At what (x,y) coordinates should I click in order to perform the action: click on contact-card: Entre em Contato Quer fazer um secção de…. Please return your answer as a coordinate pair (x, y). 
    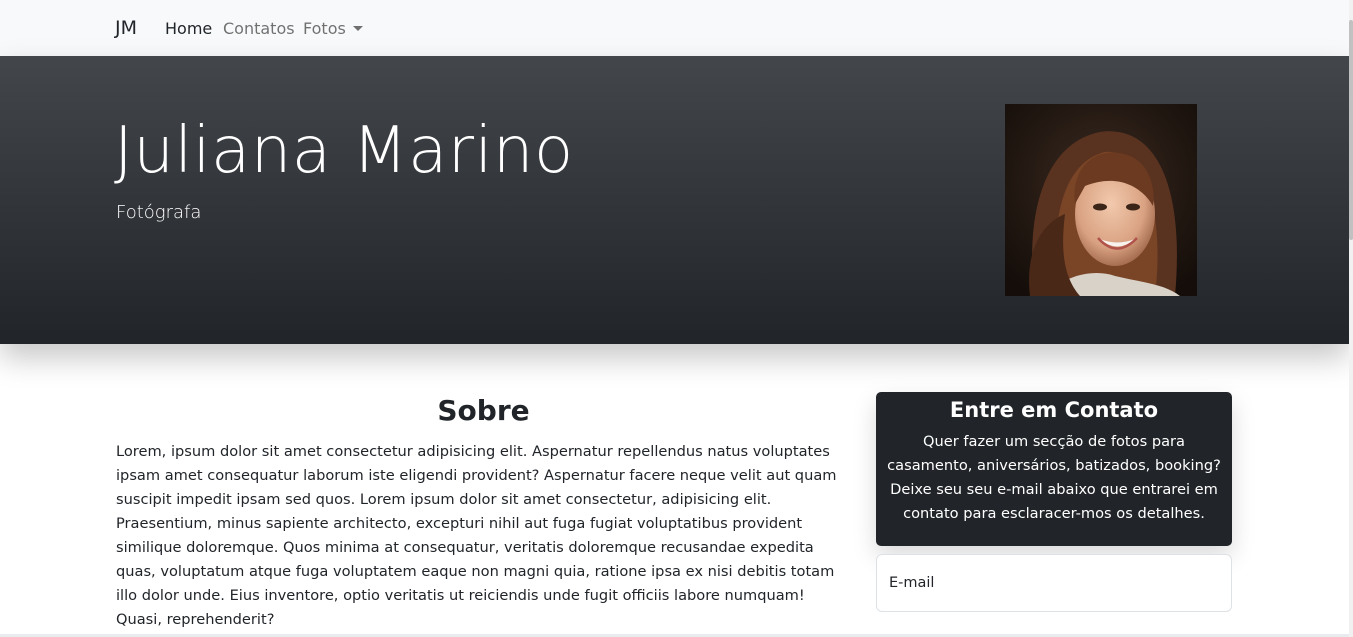
    Looking at the image, I should click on (1054, 469).